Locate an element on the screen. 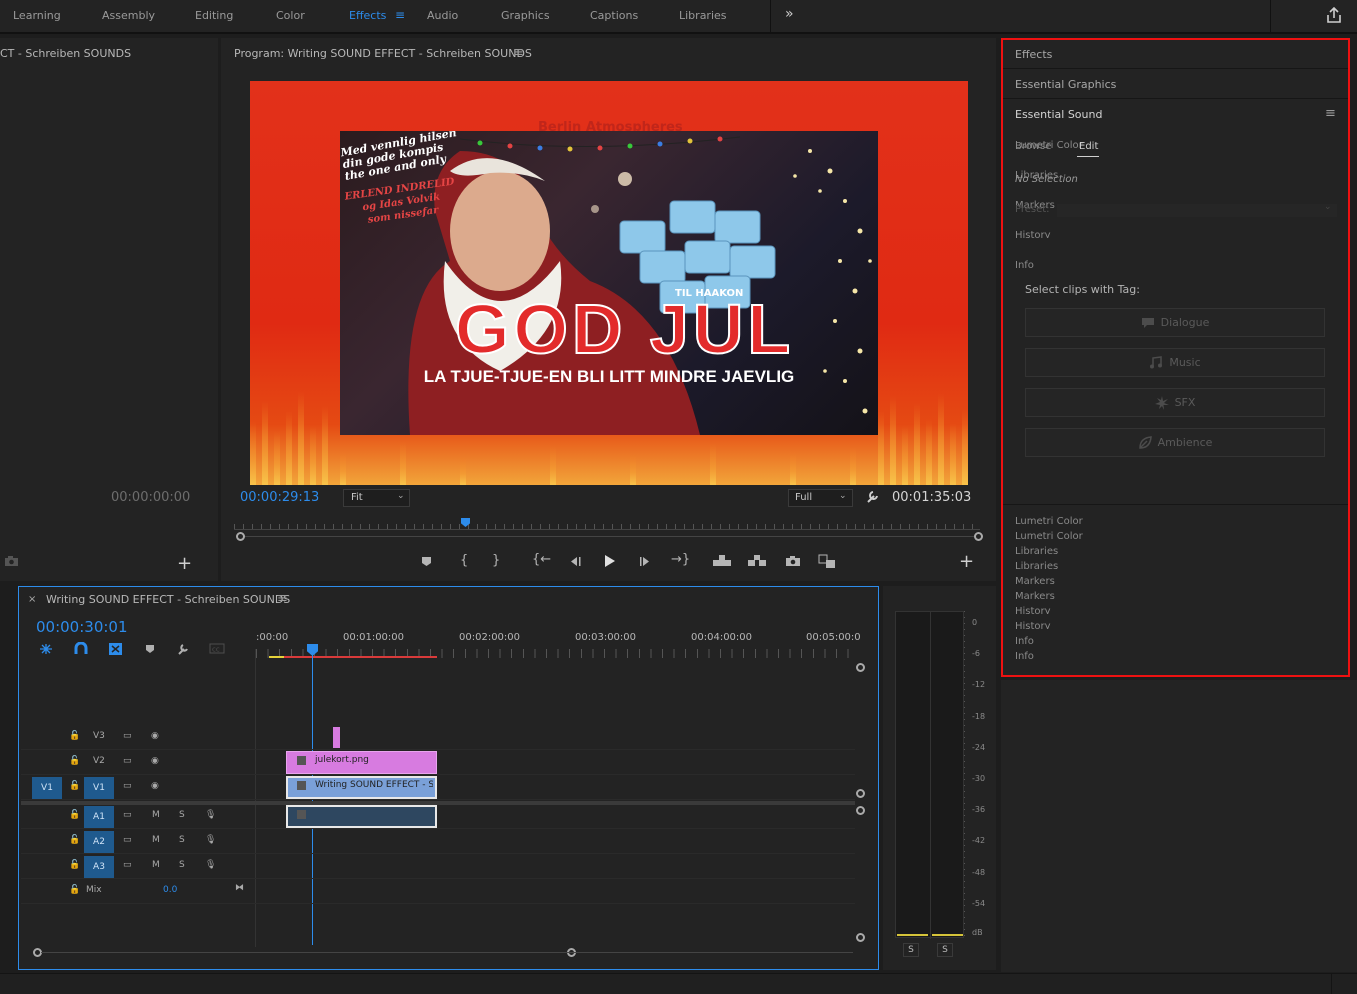 This screenshot has height=994, width=1357. tab-effects: Effects is located at coordinates (367, 15).